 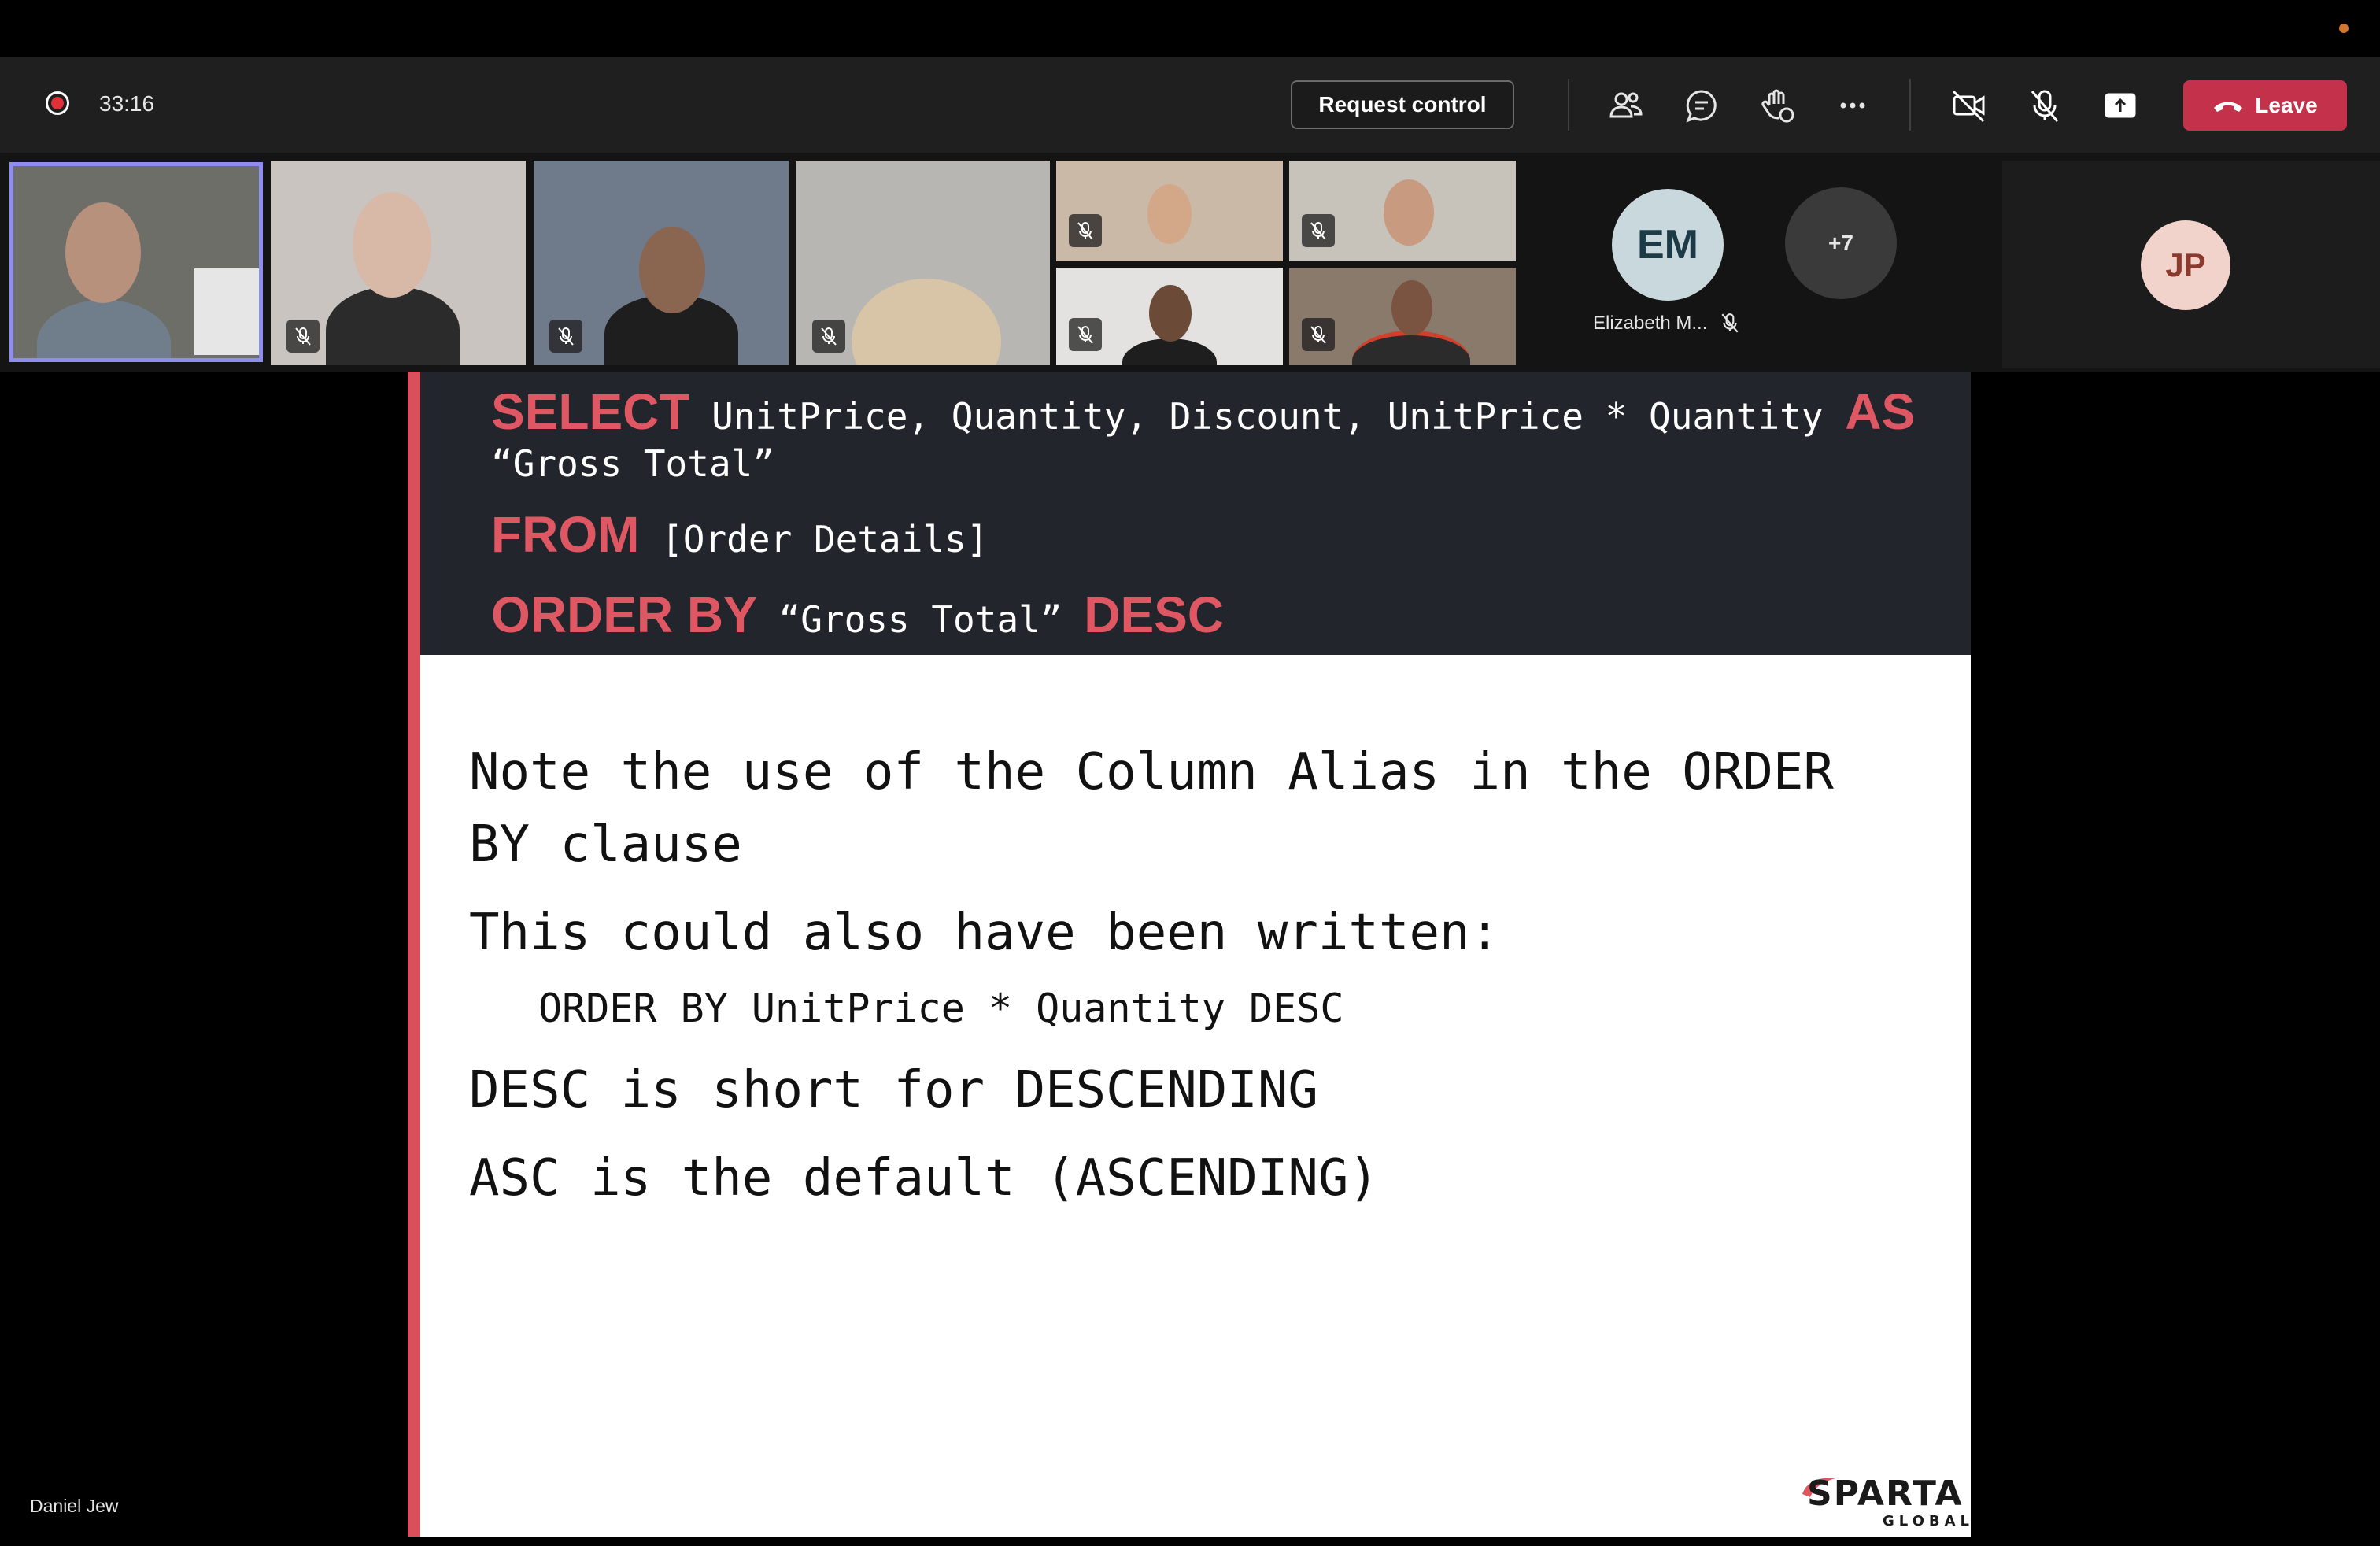 What do you see at coordinates (1402, 104) in the screenshot?
I see `request-control-button: Request control` at bounding box center [1402, 104].